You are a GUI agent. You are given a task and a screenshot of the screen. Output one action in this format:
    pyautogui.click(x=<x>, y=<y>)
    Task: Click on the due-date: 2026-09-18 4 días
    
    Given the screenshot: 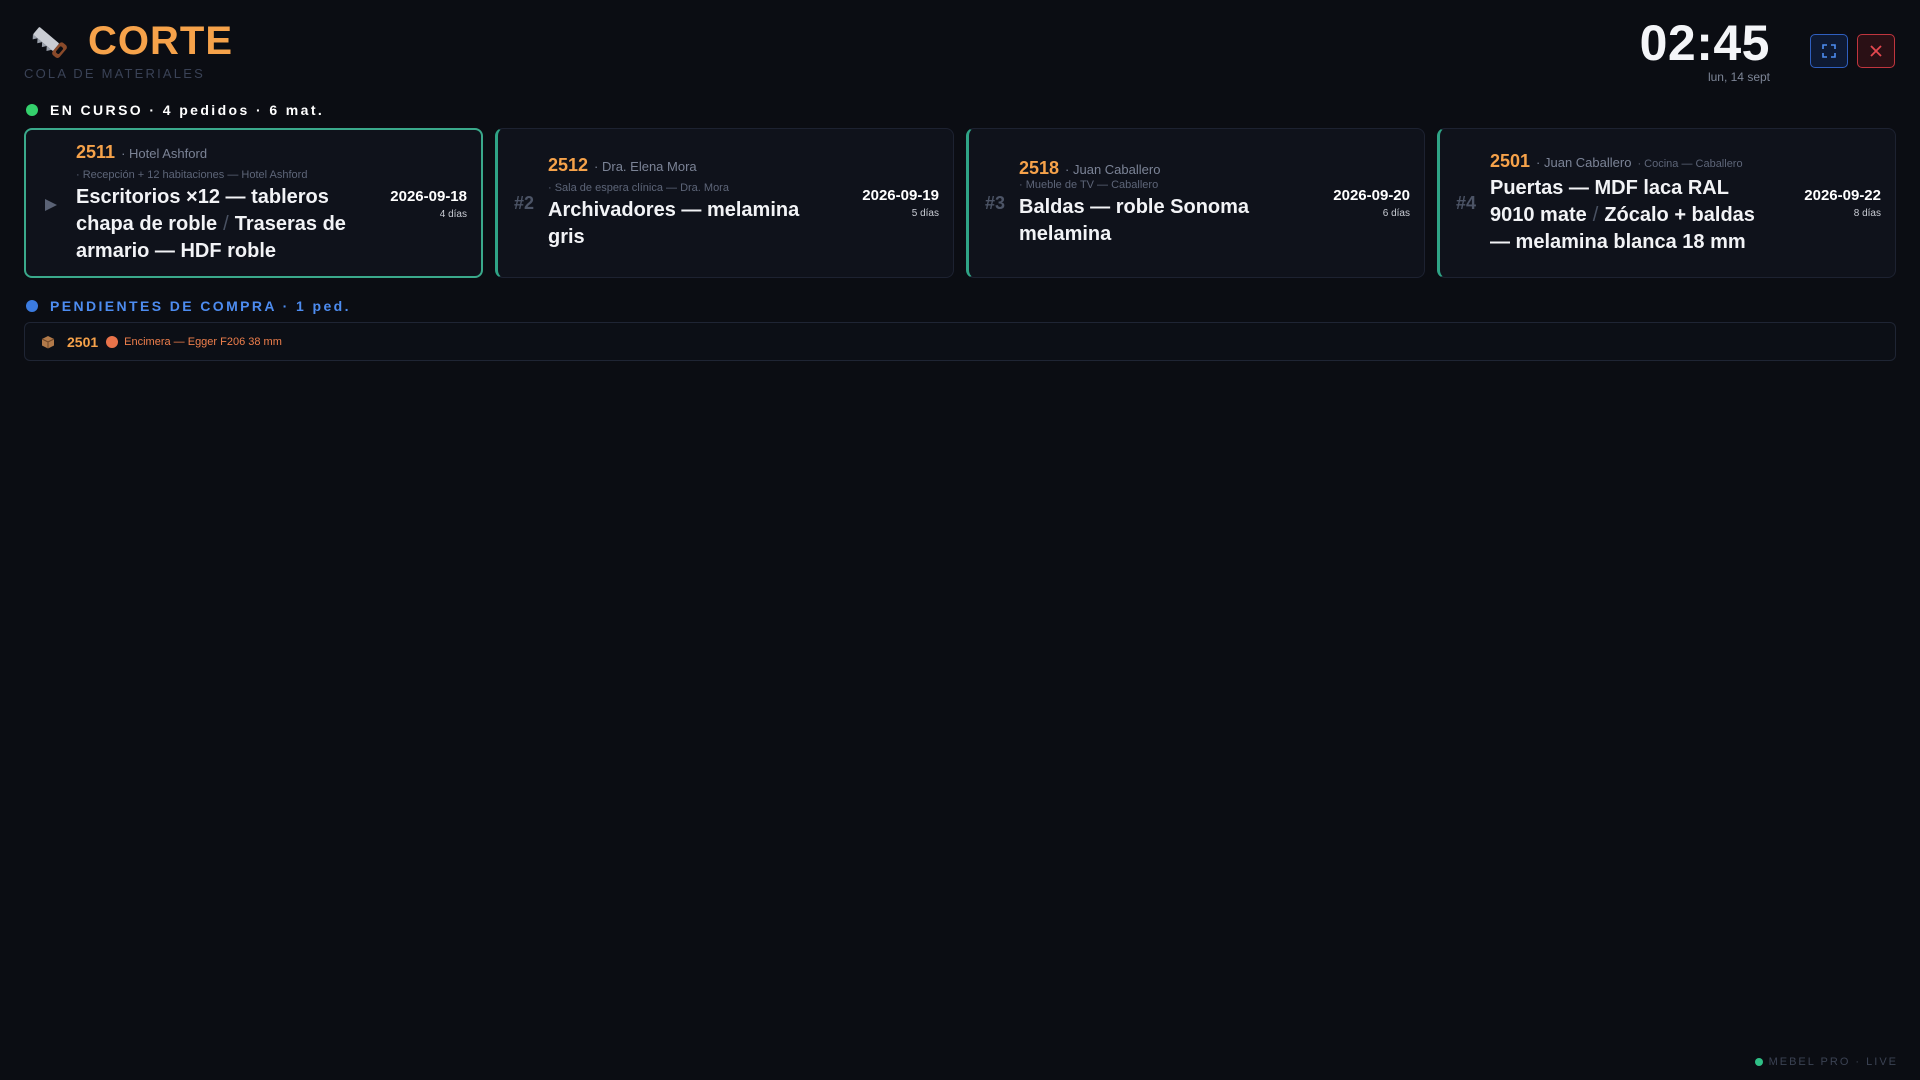 What is the action you would take?
    pyautogui.click(x=428, y=204)
    